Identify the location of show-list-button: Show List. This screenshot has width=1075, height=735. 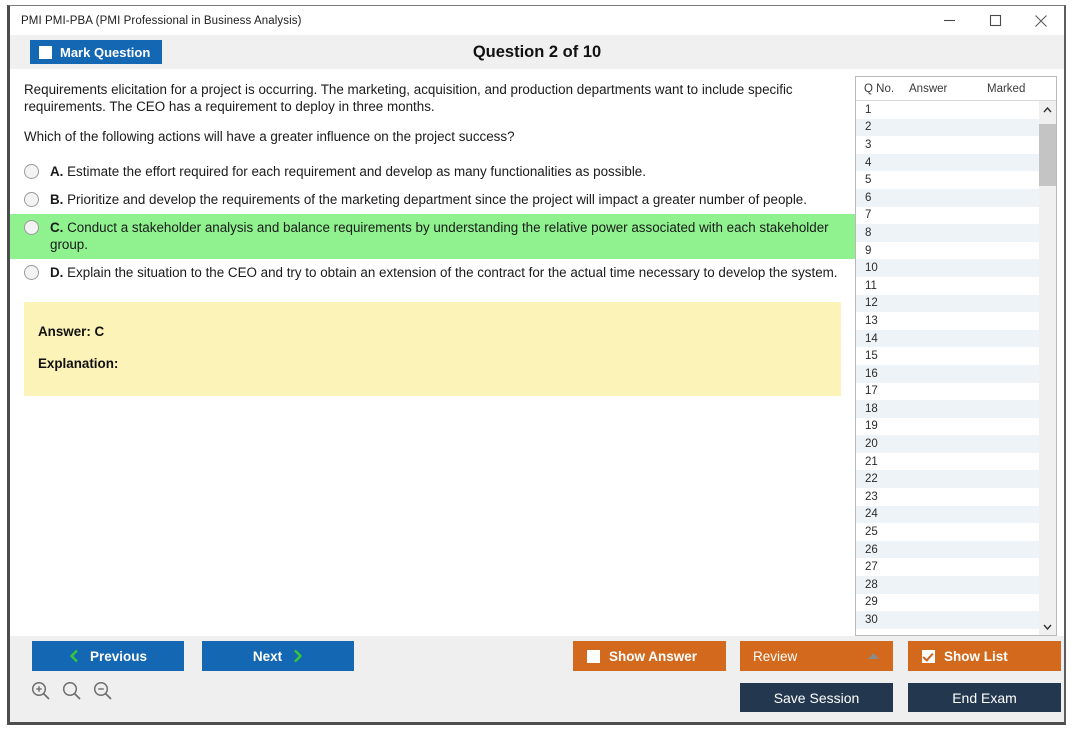
(984, 656).